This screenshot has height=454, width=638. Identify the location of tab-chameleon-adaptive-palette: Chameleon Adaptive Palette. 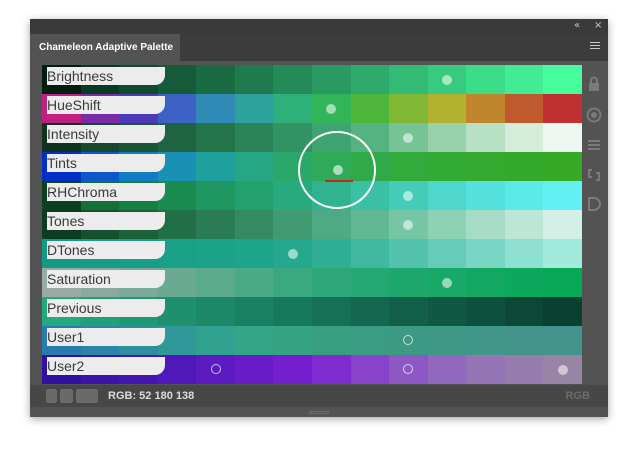
(105, 47).